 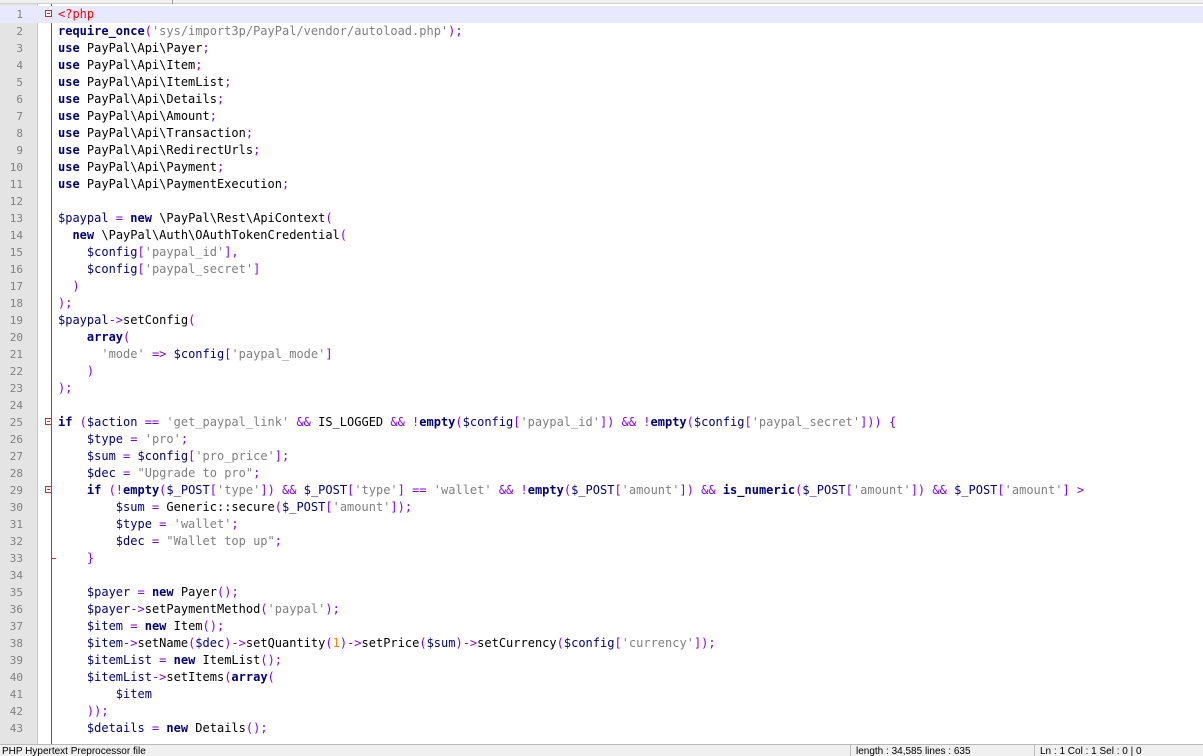 I want to click on fold-end-marker, so click(x=53, y=558).